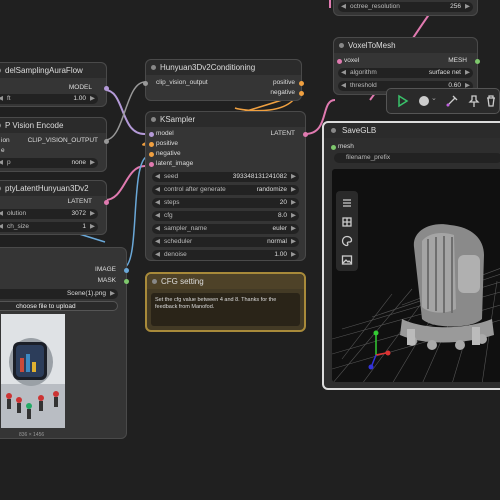 The height and width of the screenshot is (500, 500). What do you see at coordinates (53, 188) in the screenshot?
I see `node-title: ptyLatentHunyuan3Dv2` at bounding box center [53, 188].